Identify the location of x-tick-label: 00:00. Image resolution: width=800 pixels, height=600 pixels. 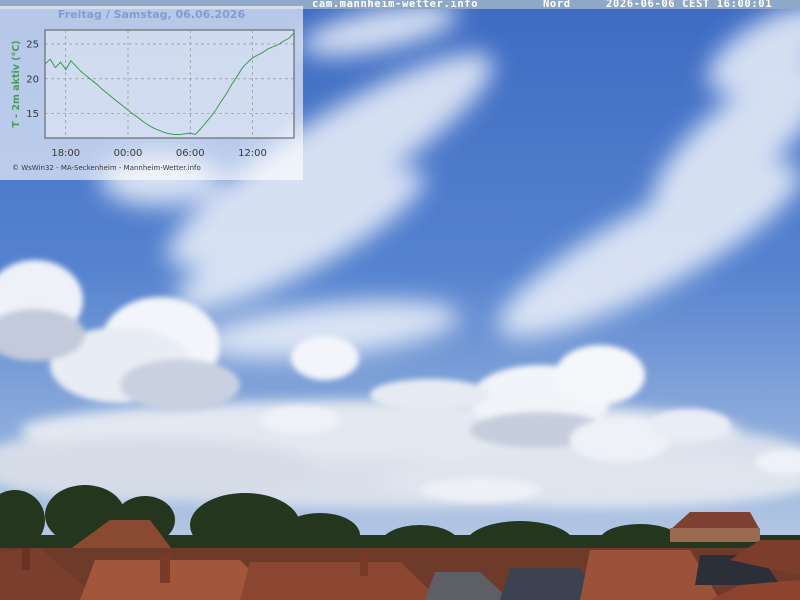
(128, 153).